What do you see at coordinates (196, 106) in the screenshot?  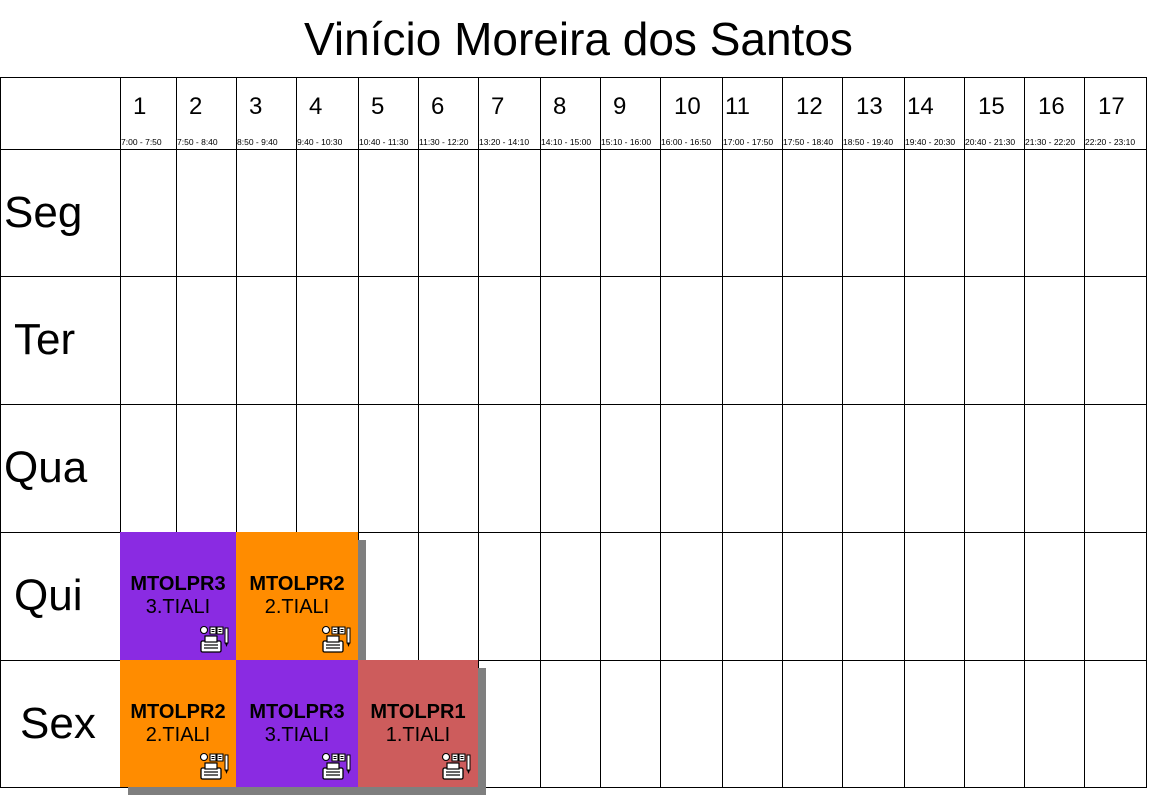 I see `slot-number: 2` at bounding box center [196, 106].